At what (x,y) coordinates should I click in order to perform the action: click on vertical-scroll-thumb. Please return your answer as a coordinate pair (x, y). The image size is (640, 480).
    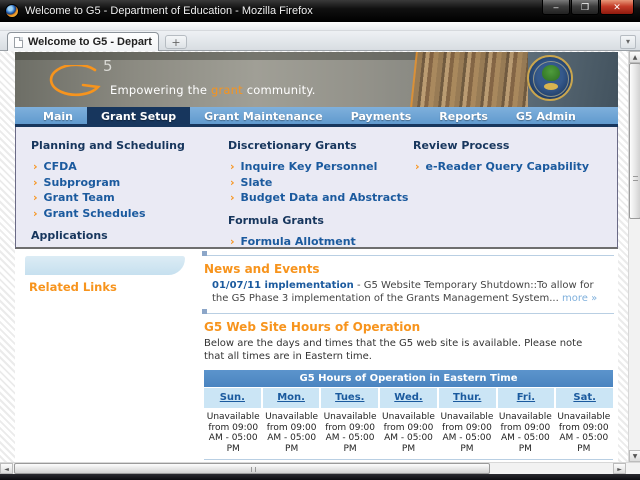
    Looking at the image, I should click on (634, 141).